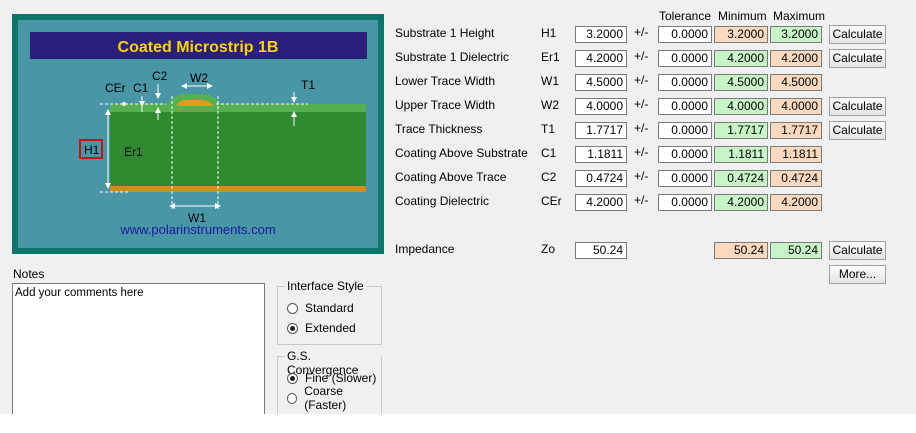 The width and height of the screenshot is (916, 433). I want to click on param-max-t1: 1.7717, so click(796, 130).